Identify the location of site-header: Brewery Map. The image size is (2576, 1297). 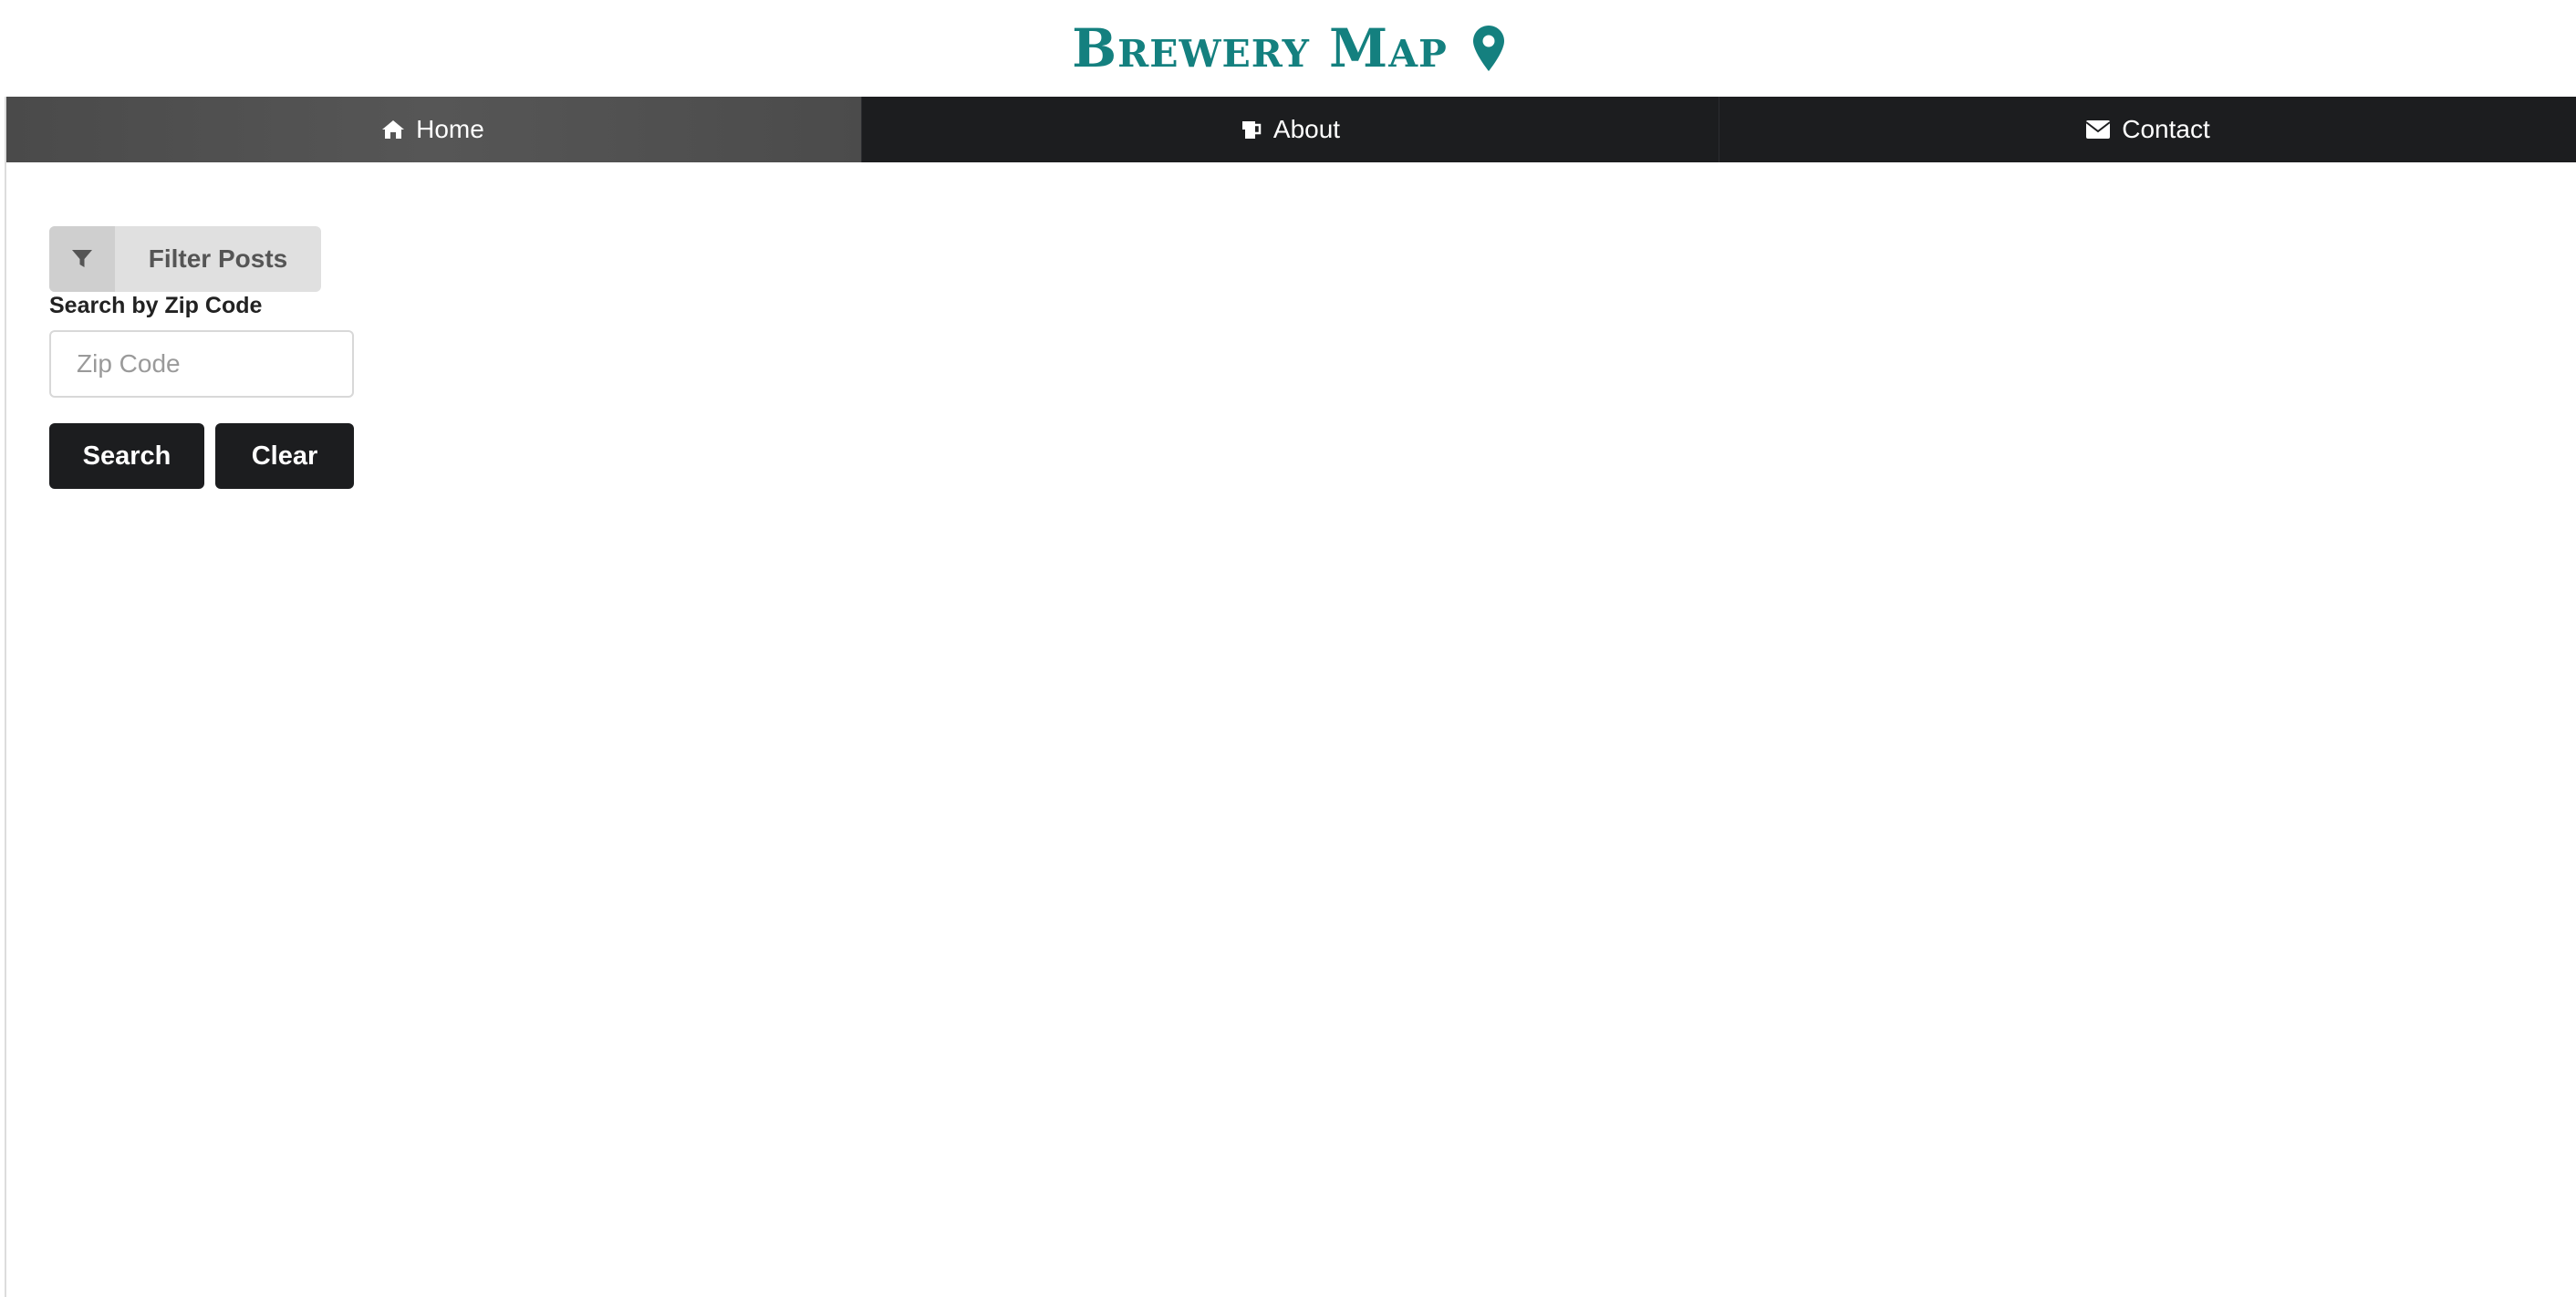
(1288, 48).